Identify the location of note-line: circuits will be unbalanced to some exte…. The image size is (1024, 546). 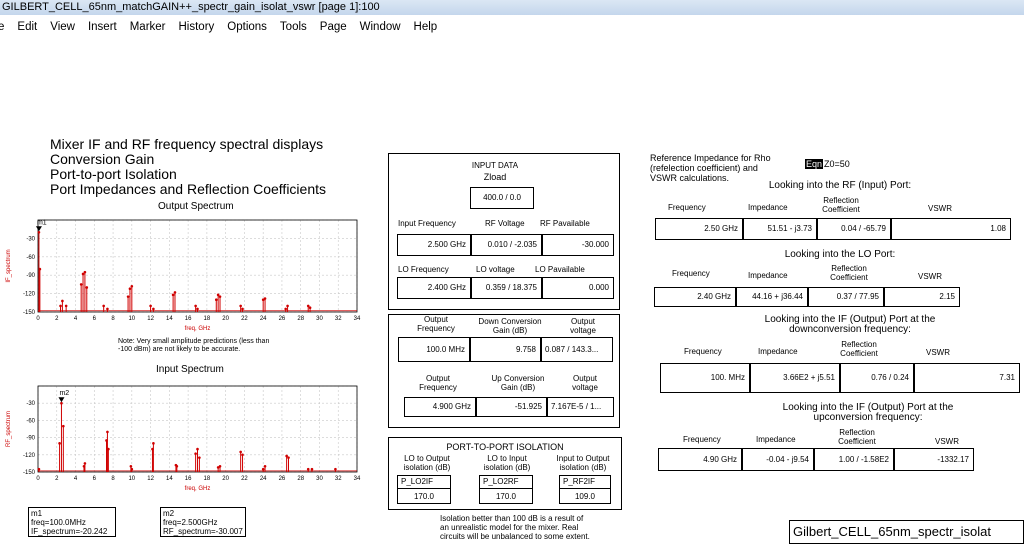
(515, 536).